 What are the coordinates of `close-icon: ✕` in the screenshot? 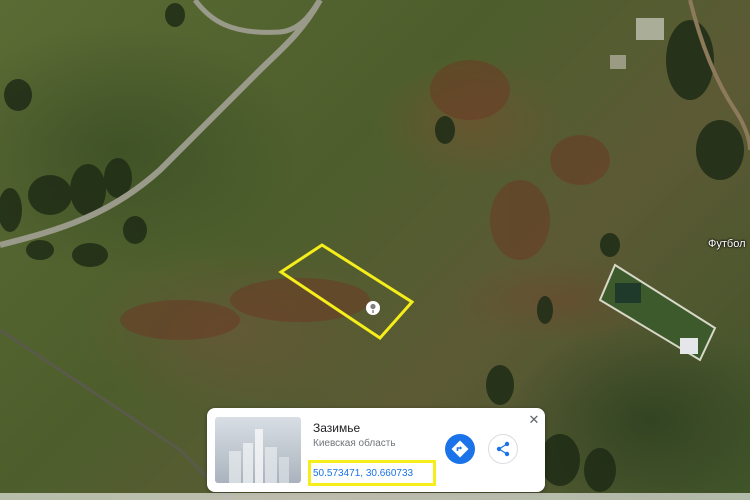 It's located at (534, 419).